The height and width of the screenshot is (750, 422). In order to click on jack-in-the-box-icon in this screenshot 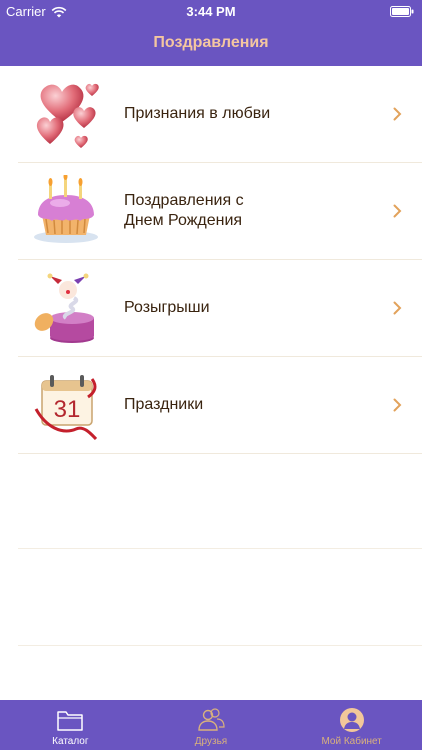, I will do `click(64, 308)`.